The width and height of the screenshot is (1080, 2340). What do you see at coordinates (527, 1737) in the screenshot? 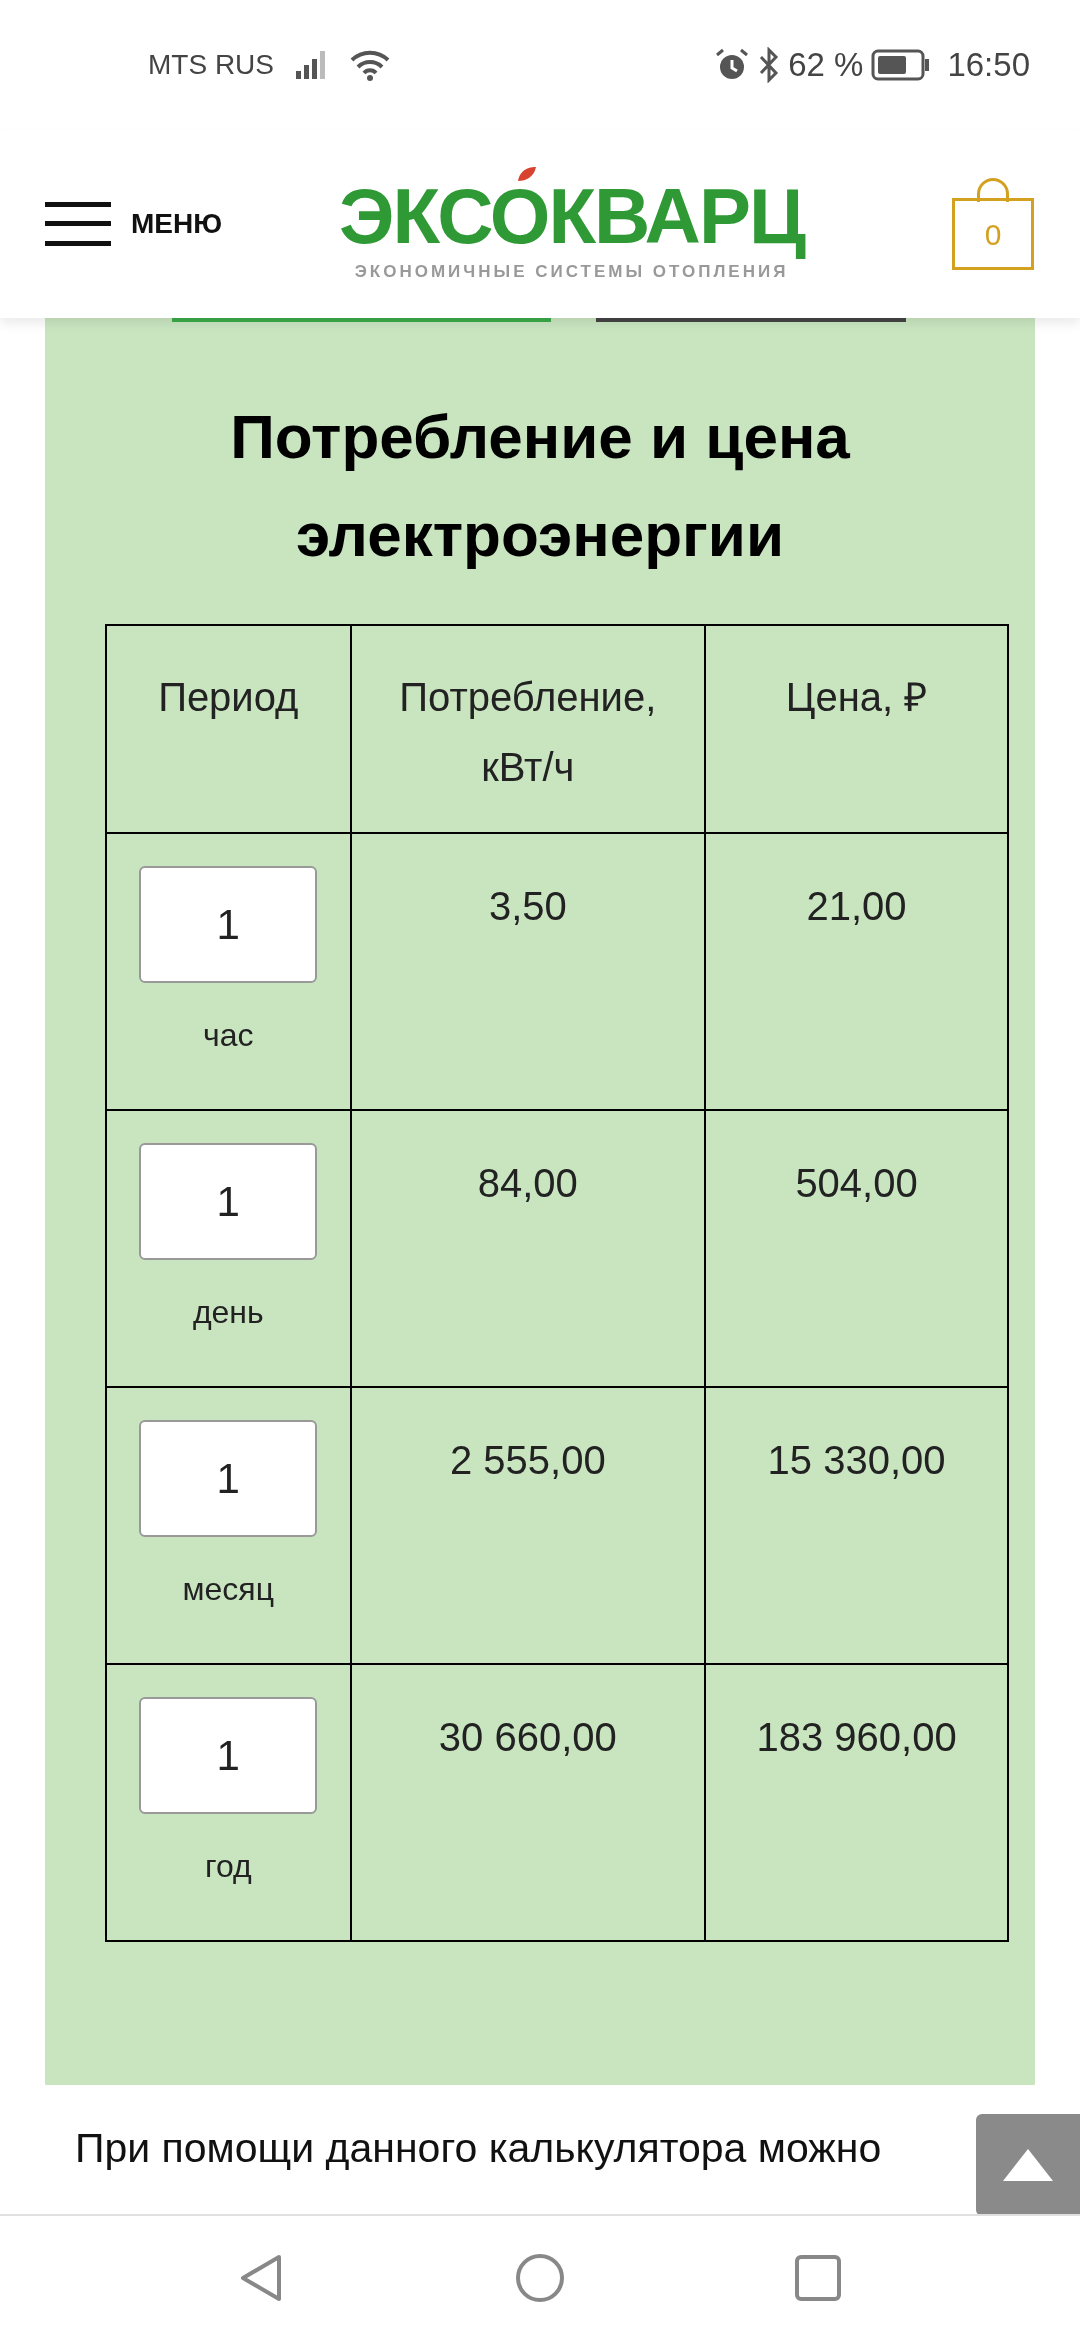
I see `consumption-value: 30 660,00` at bounding box center [527, 1737].